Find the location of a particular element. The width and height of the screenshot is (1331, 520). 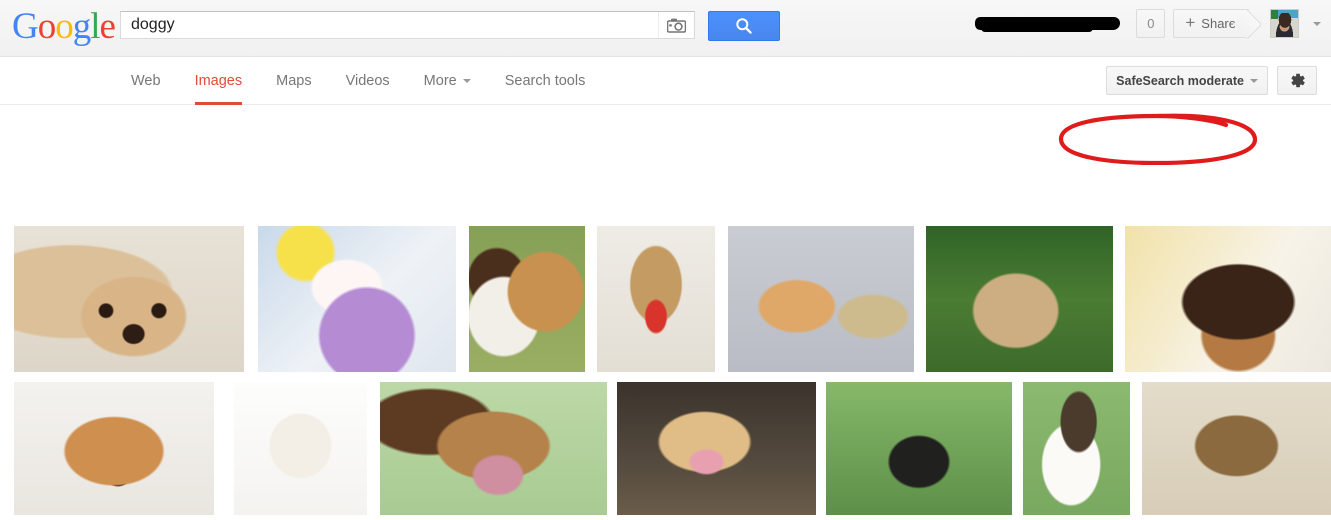

tab-label: Videos is located at coordinates (367, 81).